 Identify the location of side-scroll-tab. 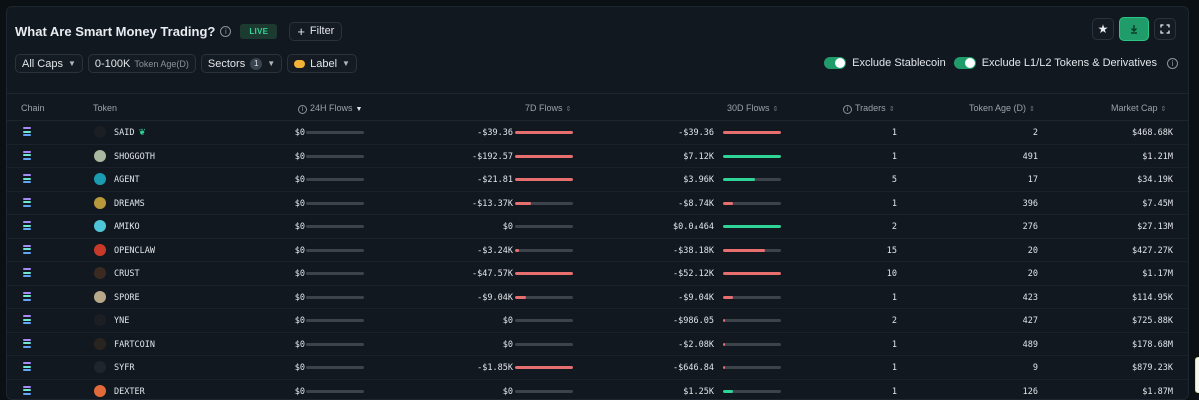
(1197, 375).